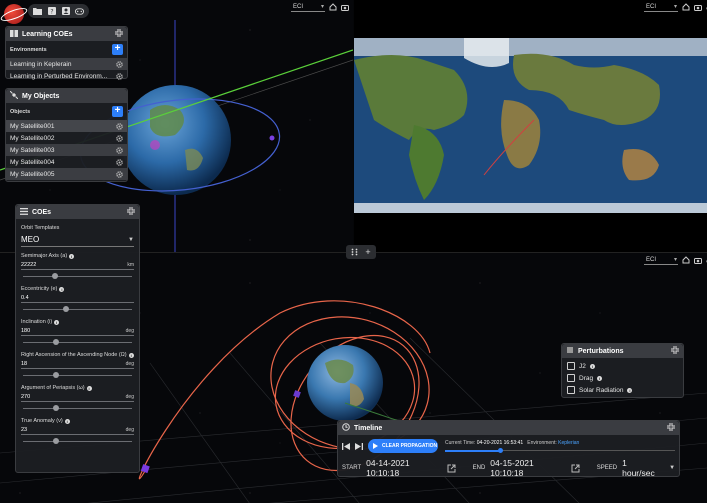 The image size is (707, 503). What do you see at coordinates (401, 468) in the screenshot?
I see `start-value: 04-14-2021 10:10:18` at bounding box center [401, 468].